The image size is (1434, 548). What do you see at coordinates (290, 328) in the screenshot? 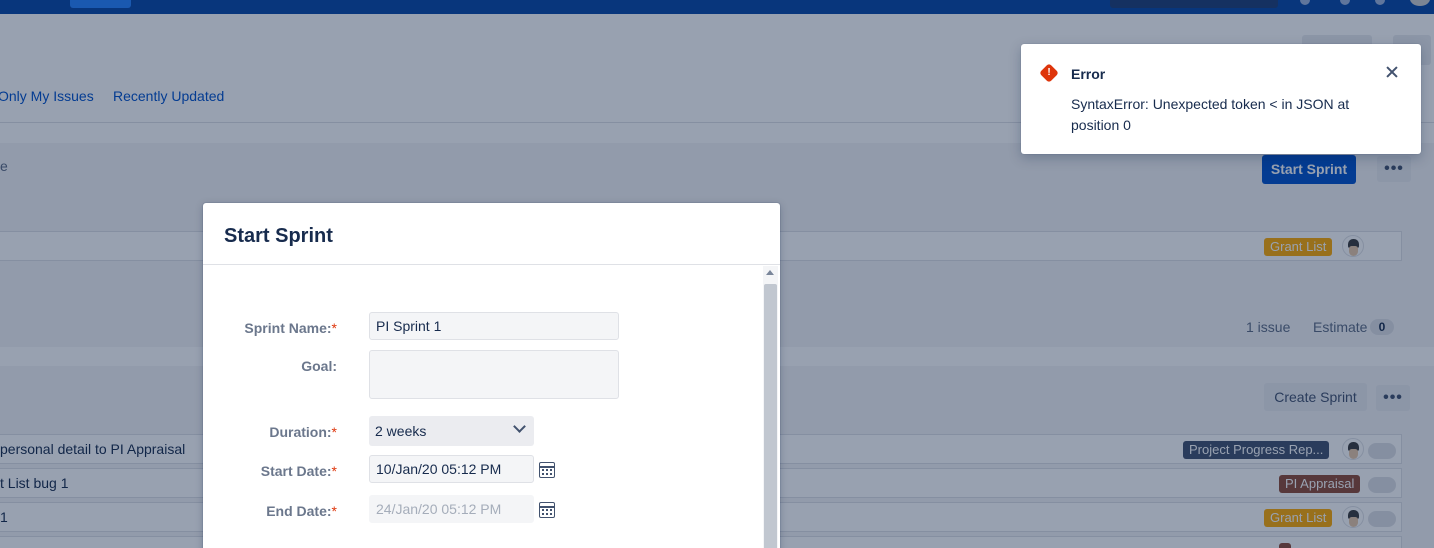
I see `sprint-name-label: Sprint Name:*` at bounding box center [290, 328].